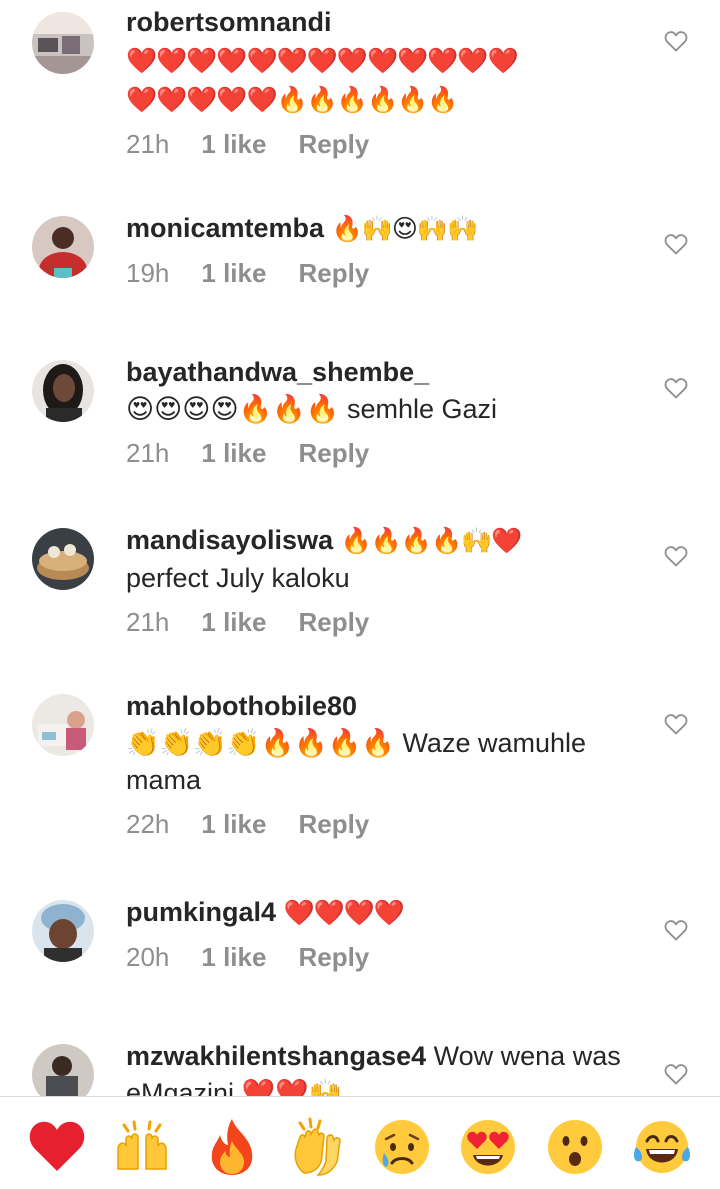 The image size is (720, 1189). I want to click on comment-text: ❤️❤️❤️❤️, so click(344, 913).